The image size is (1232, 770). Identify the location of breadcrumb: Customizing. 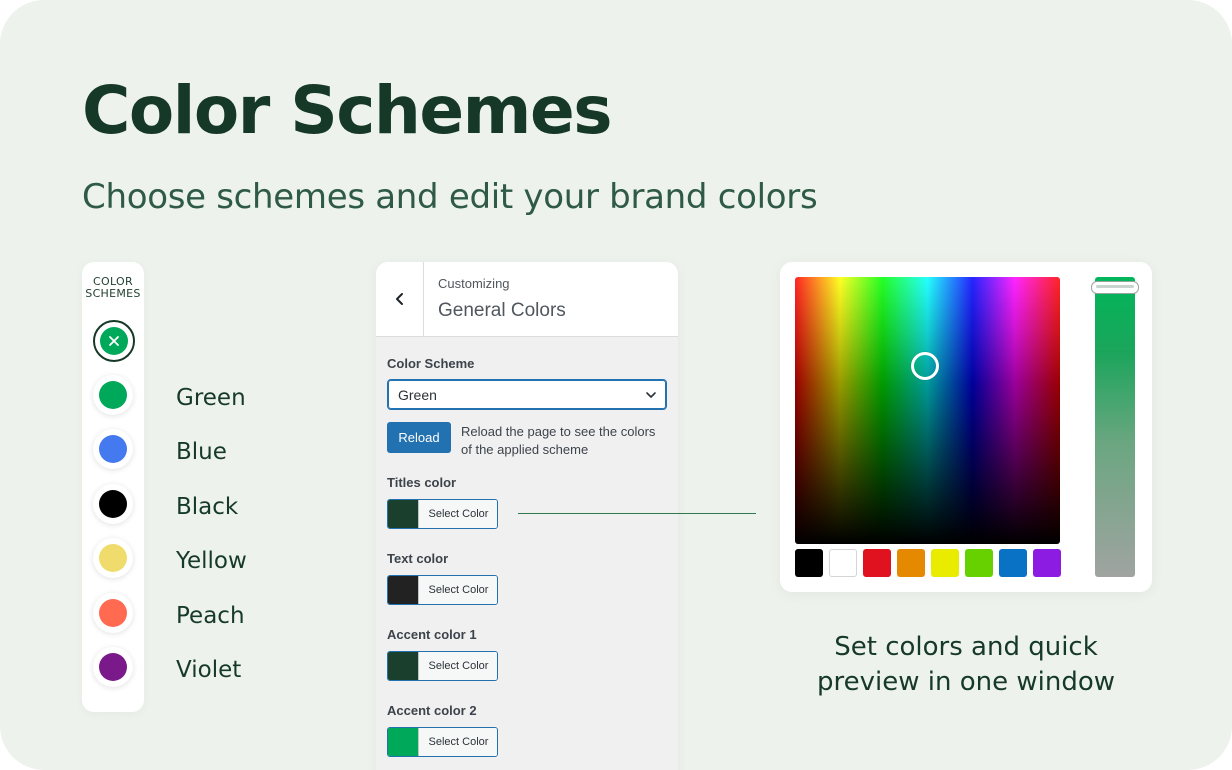
(474, 283).